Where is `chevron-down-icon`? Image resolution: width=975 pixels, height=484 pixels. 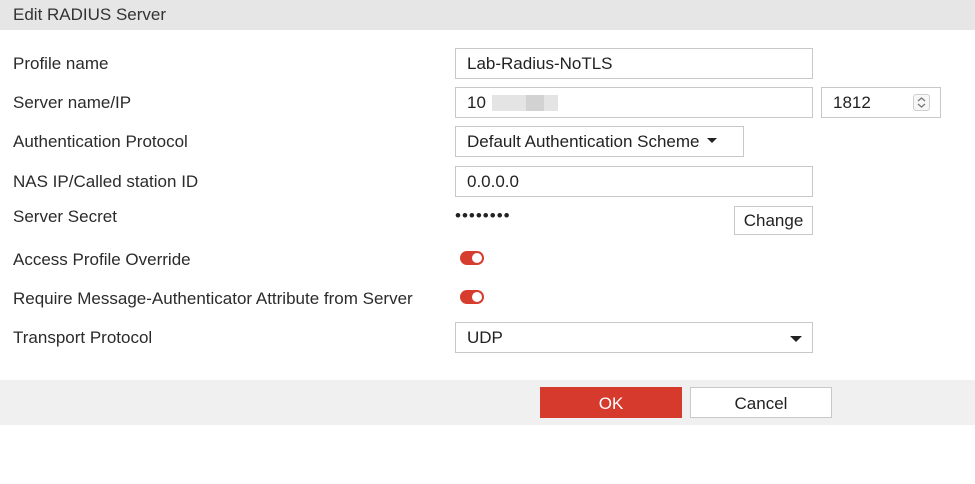
chevron-down-icon is located at coordinates (796, 339).